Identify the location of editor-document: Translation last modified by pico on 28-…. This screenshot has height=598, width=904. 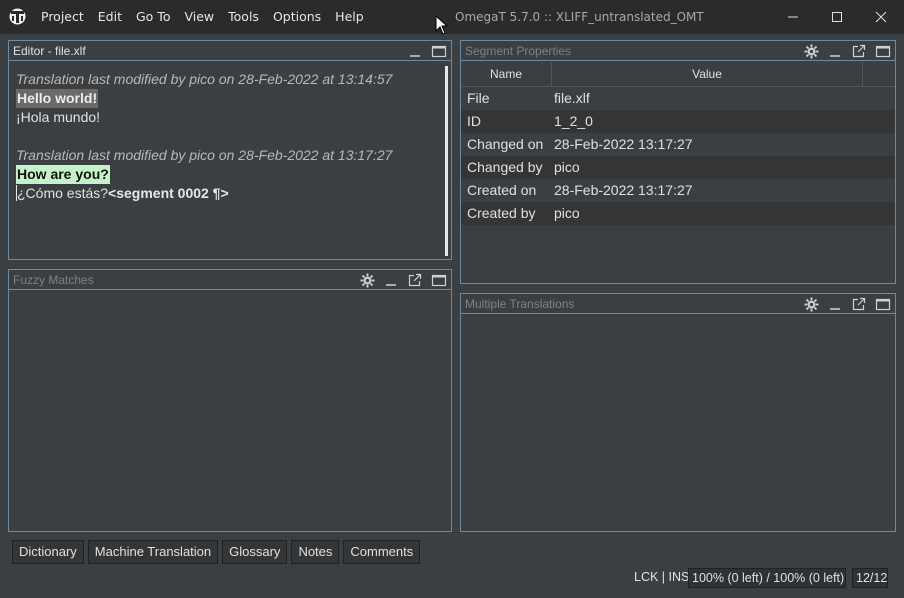
(204, 136).